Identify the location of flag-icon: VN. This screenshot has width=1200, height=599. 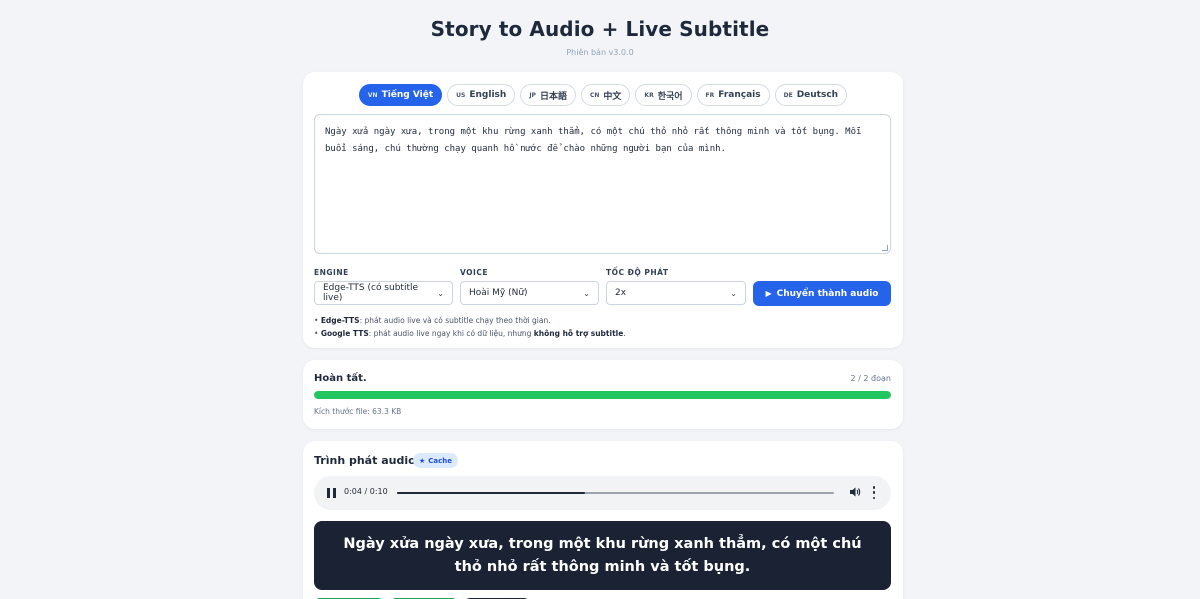
(372, 95).